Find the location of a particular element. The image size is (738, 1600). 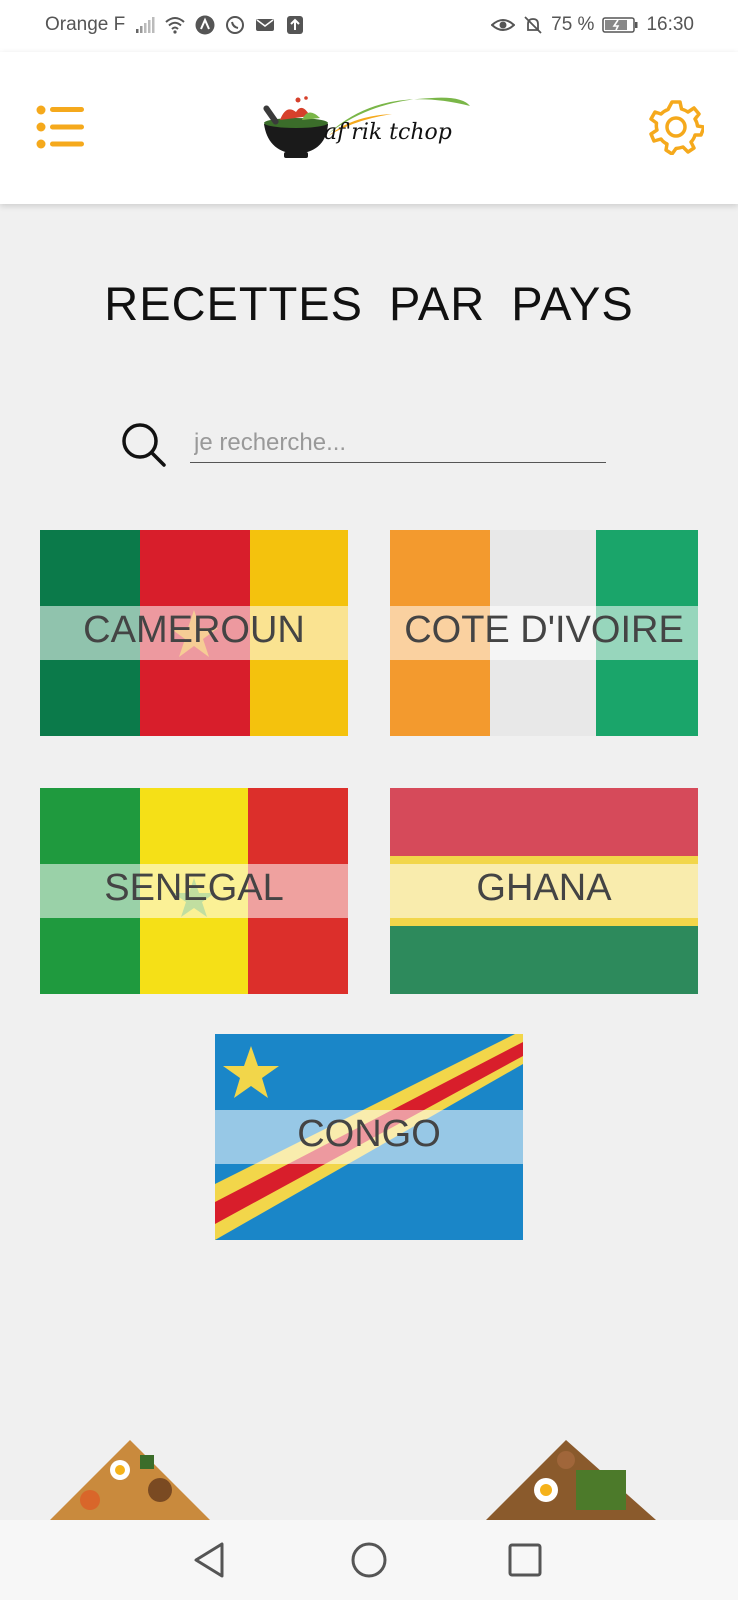

country-card-cote-divoire: COTE D'IVOIRE is located at coordinates (544, 633).